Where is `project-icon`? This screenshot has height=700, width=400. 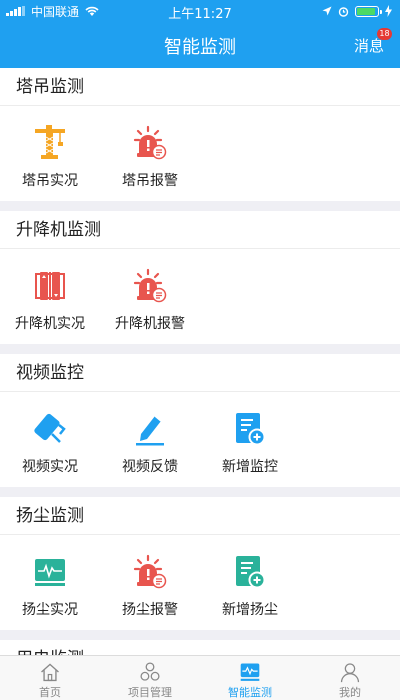 project-icon is located at coordinates (150, 671).